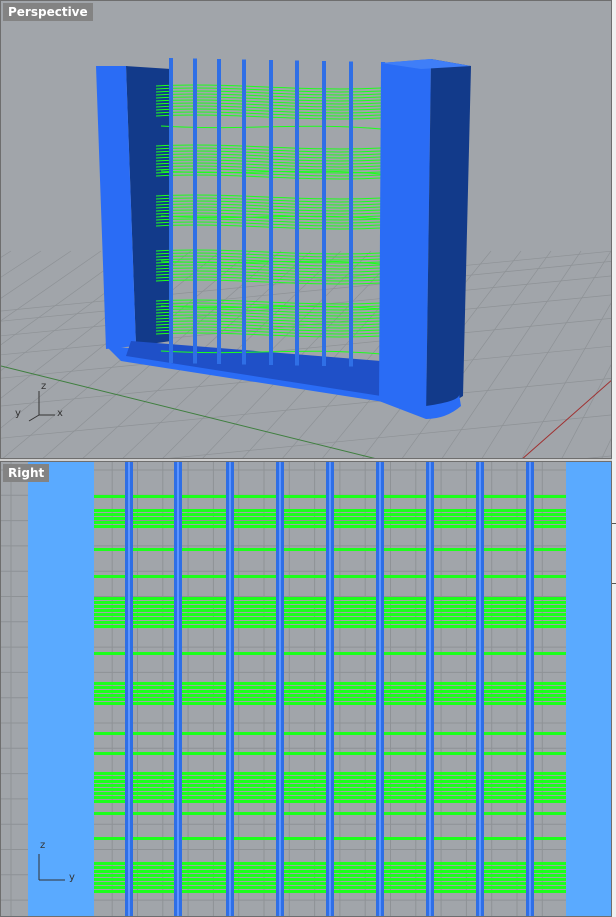 The height and width of the screenshot is (917, 616). What do you see at coordinates (48, 12) in the screenshot?
I see `viewport-label-perspective: Perspective` at bounding box center [48, 12].